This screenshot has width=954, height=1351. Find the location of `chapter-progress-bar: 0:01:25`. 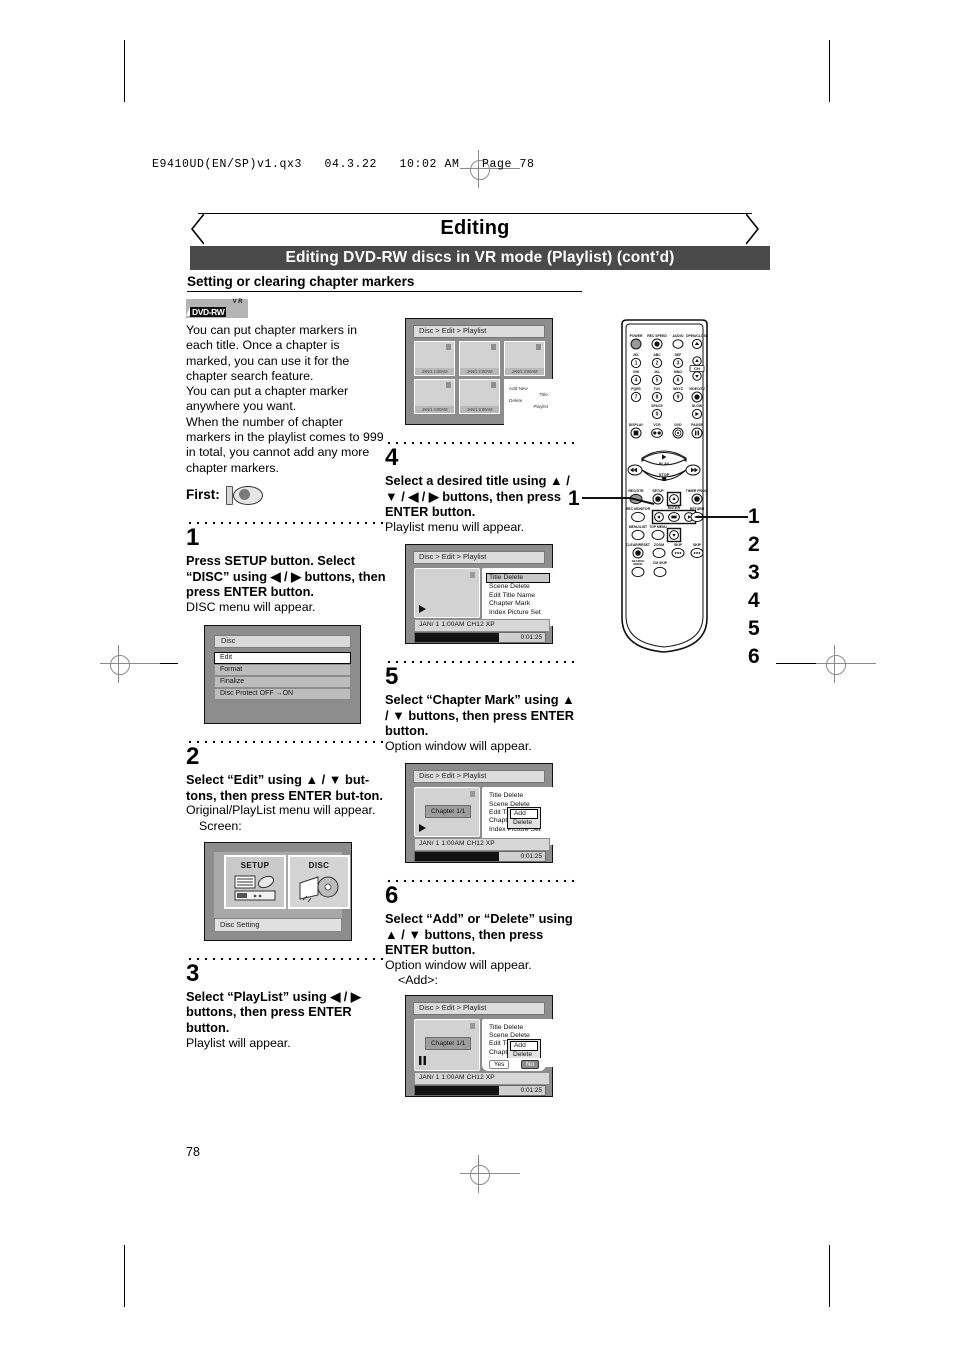

chapter-progress-bar: 0:01:25 is located at coordinates (480, 857).